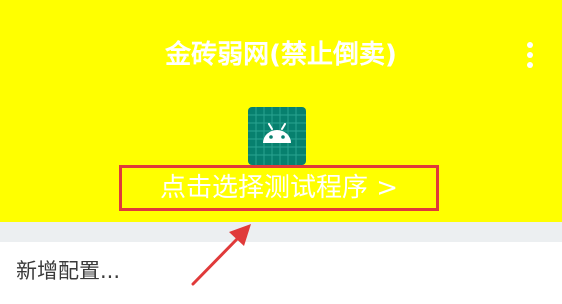 The image size is (562, 304). Describe the element at coordinates (281, 232) in the screenshot. I see `section-divider` at that location.